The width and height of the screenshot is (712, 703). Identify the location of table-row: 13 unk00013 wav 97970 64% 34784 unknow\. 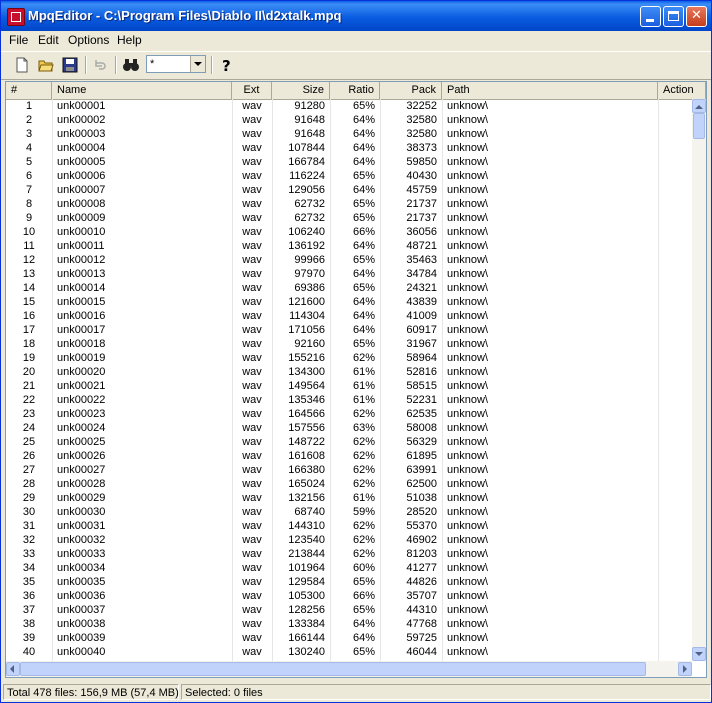
(349, 274).